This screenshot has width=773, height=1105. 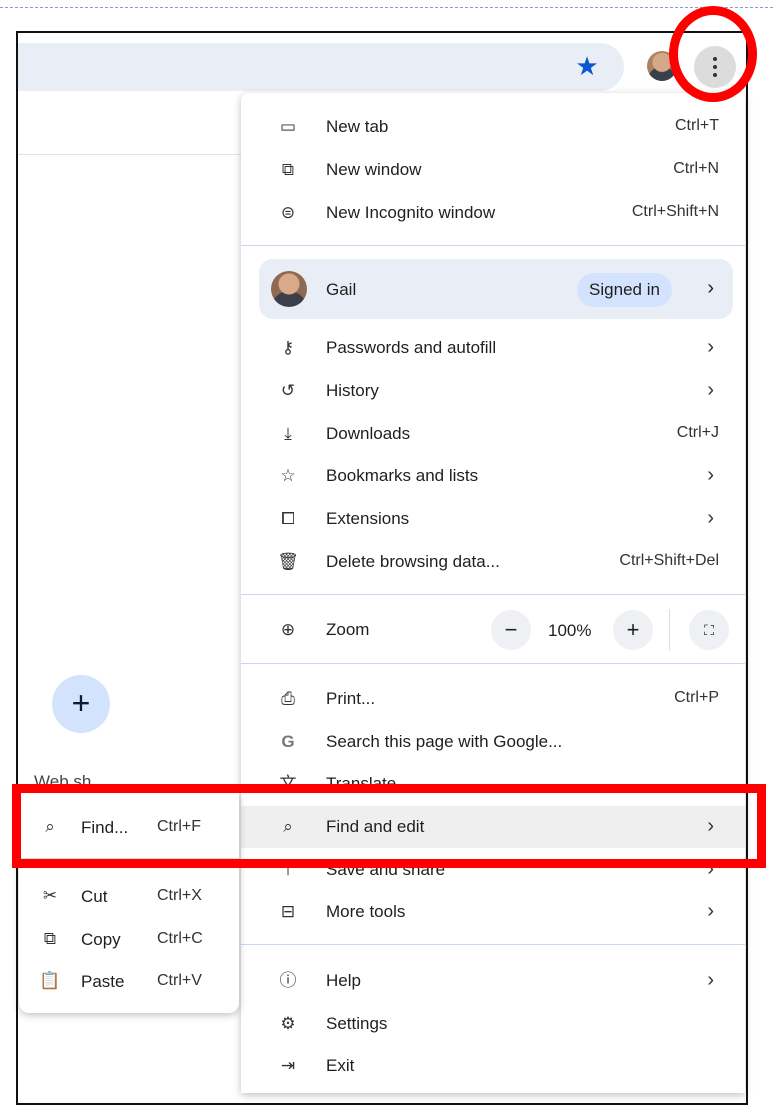 What do you see at coordinates (493, 562) in the screenshot?
I see `menu-item-delete-data: 🗑 Delete browsing data... Ctrl+Shift+Del` at bounding box center [493, 562].